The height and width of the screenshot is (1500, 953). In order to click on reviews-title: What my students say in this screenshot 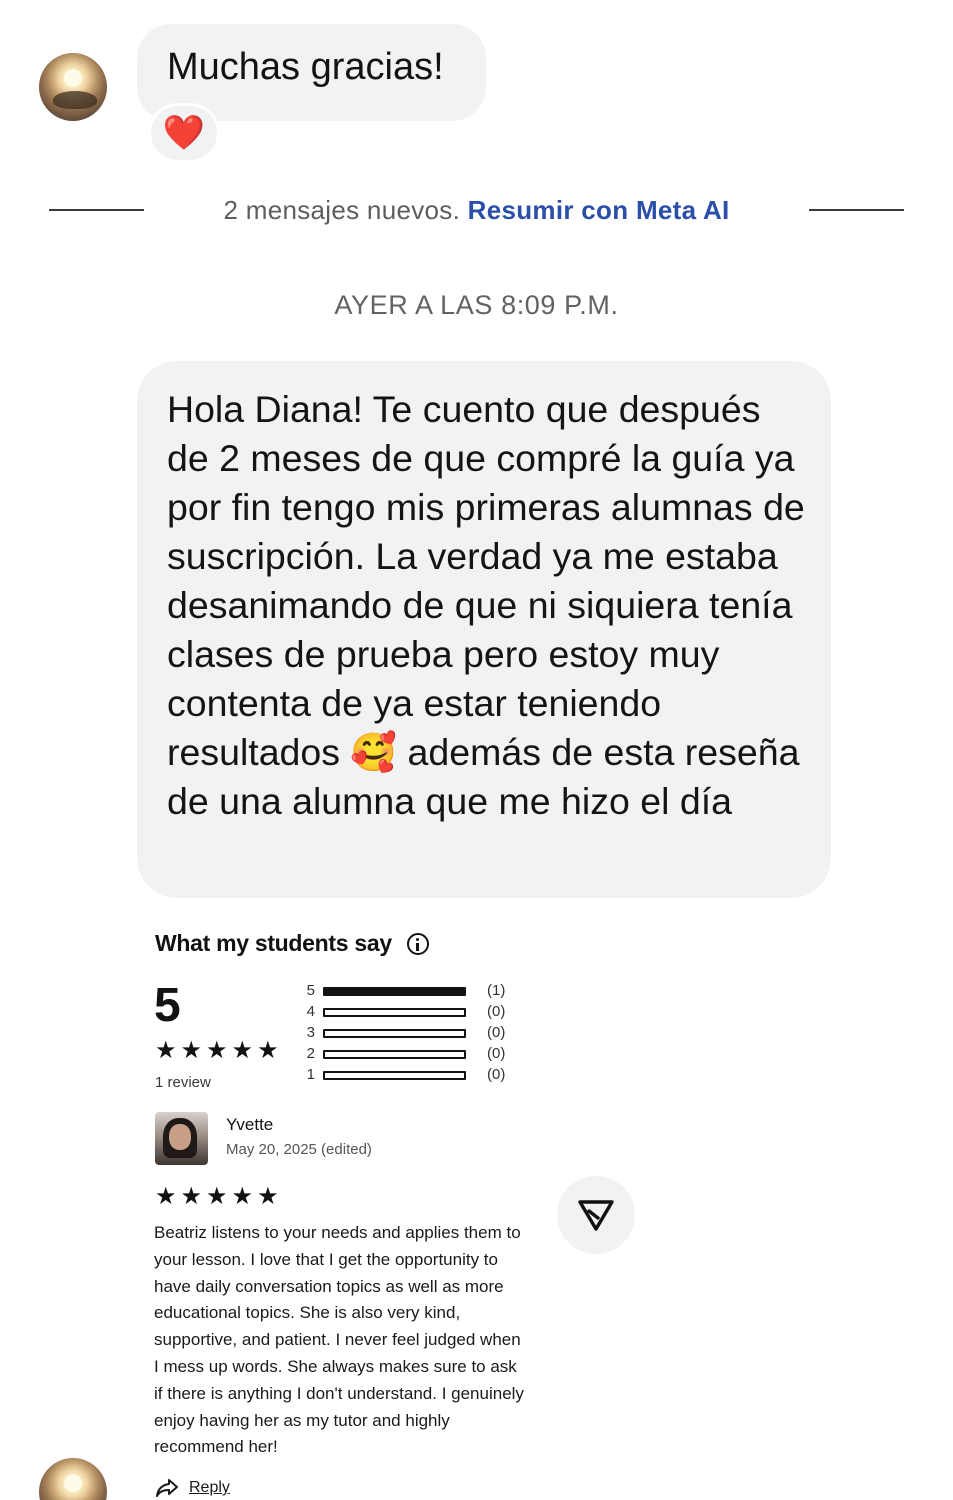, I will do `click(273, 943)`.